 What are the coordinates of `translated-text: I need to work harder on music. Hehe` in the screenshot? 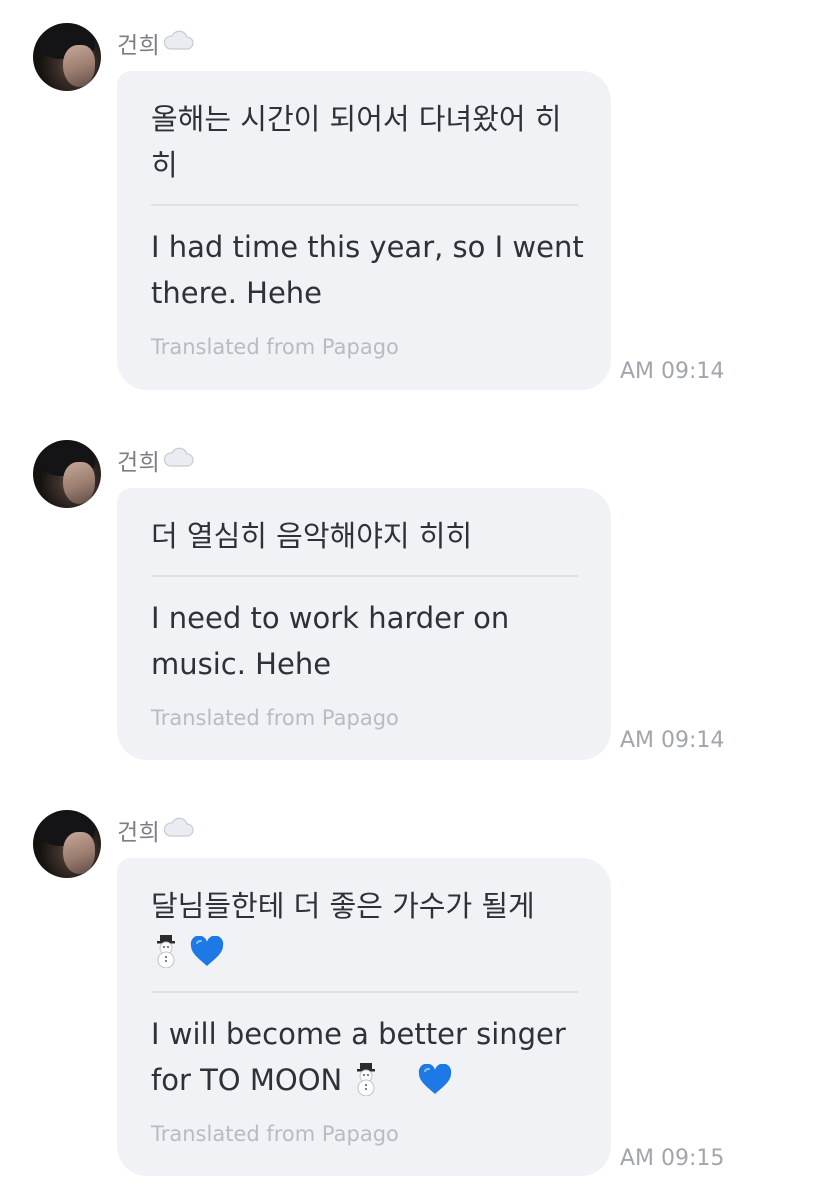 It's located at (330, 641).